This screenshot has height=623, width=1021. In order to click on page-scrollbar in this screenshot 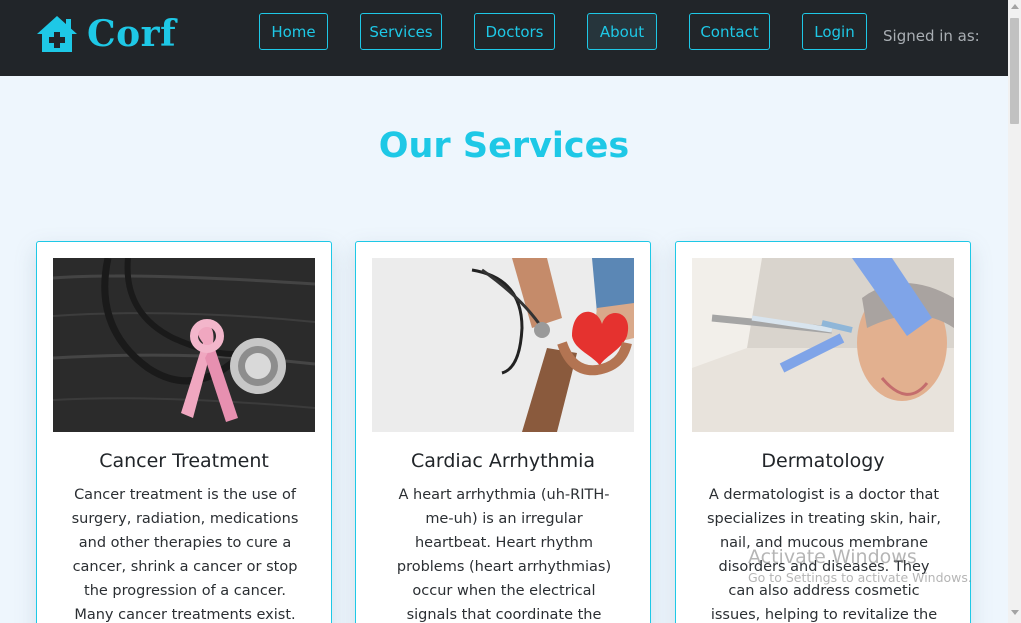, I will do `click(1014, 311)`.